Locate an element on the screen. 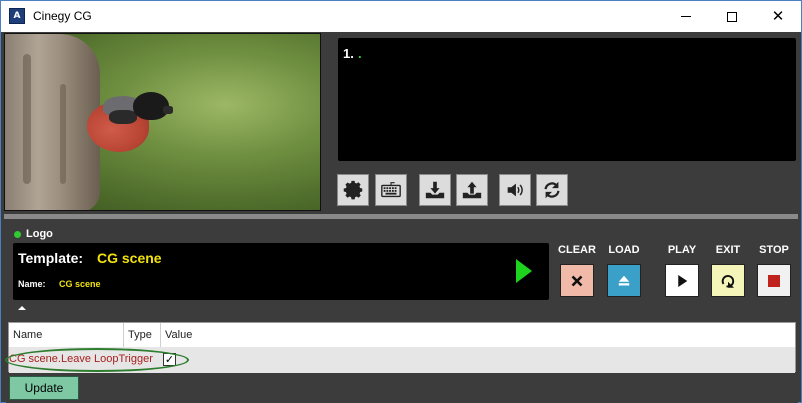 Image resolution: width=802 pixels, height=403 pixels. import-button is located at coordinates (435, 190).